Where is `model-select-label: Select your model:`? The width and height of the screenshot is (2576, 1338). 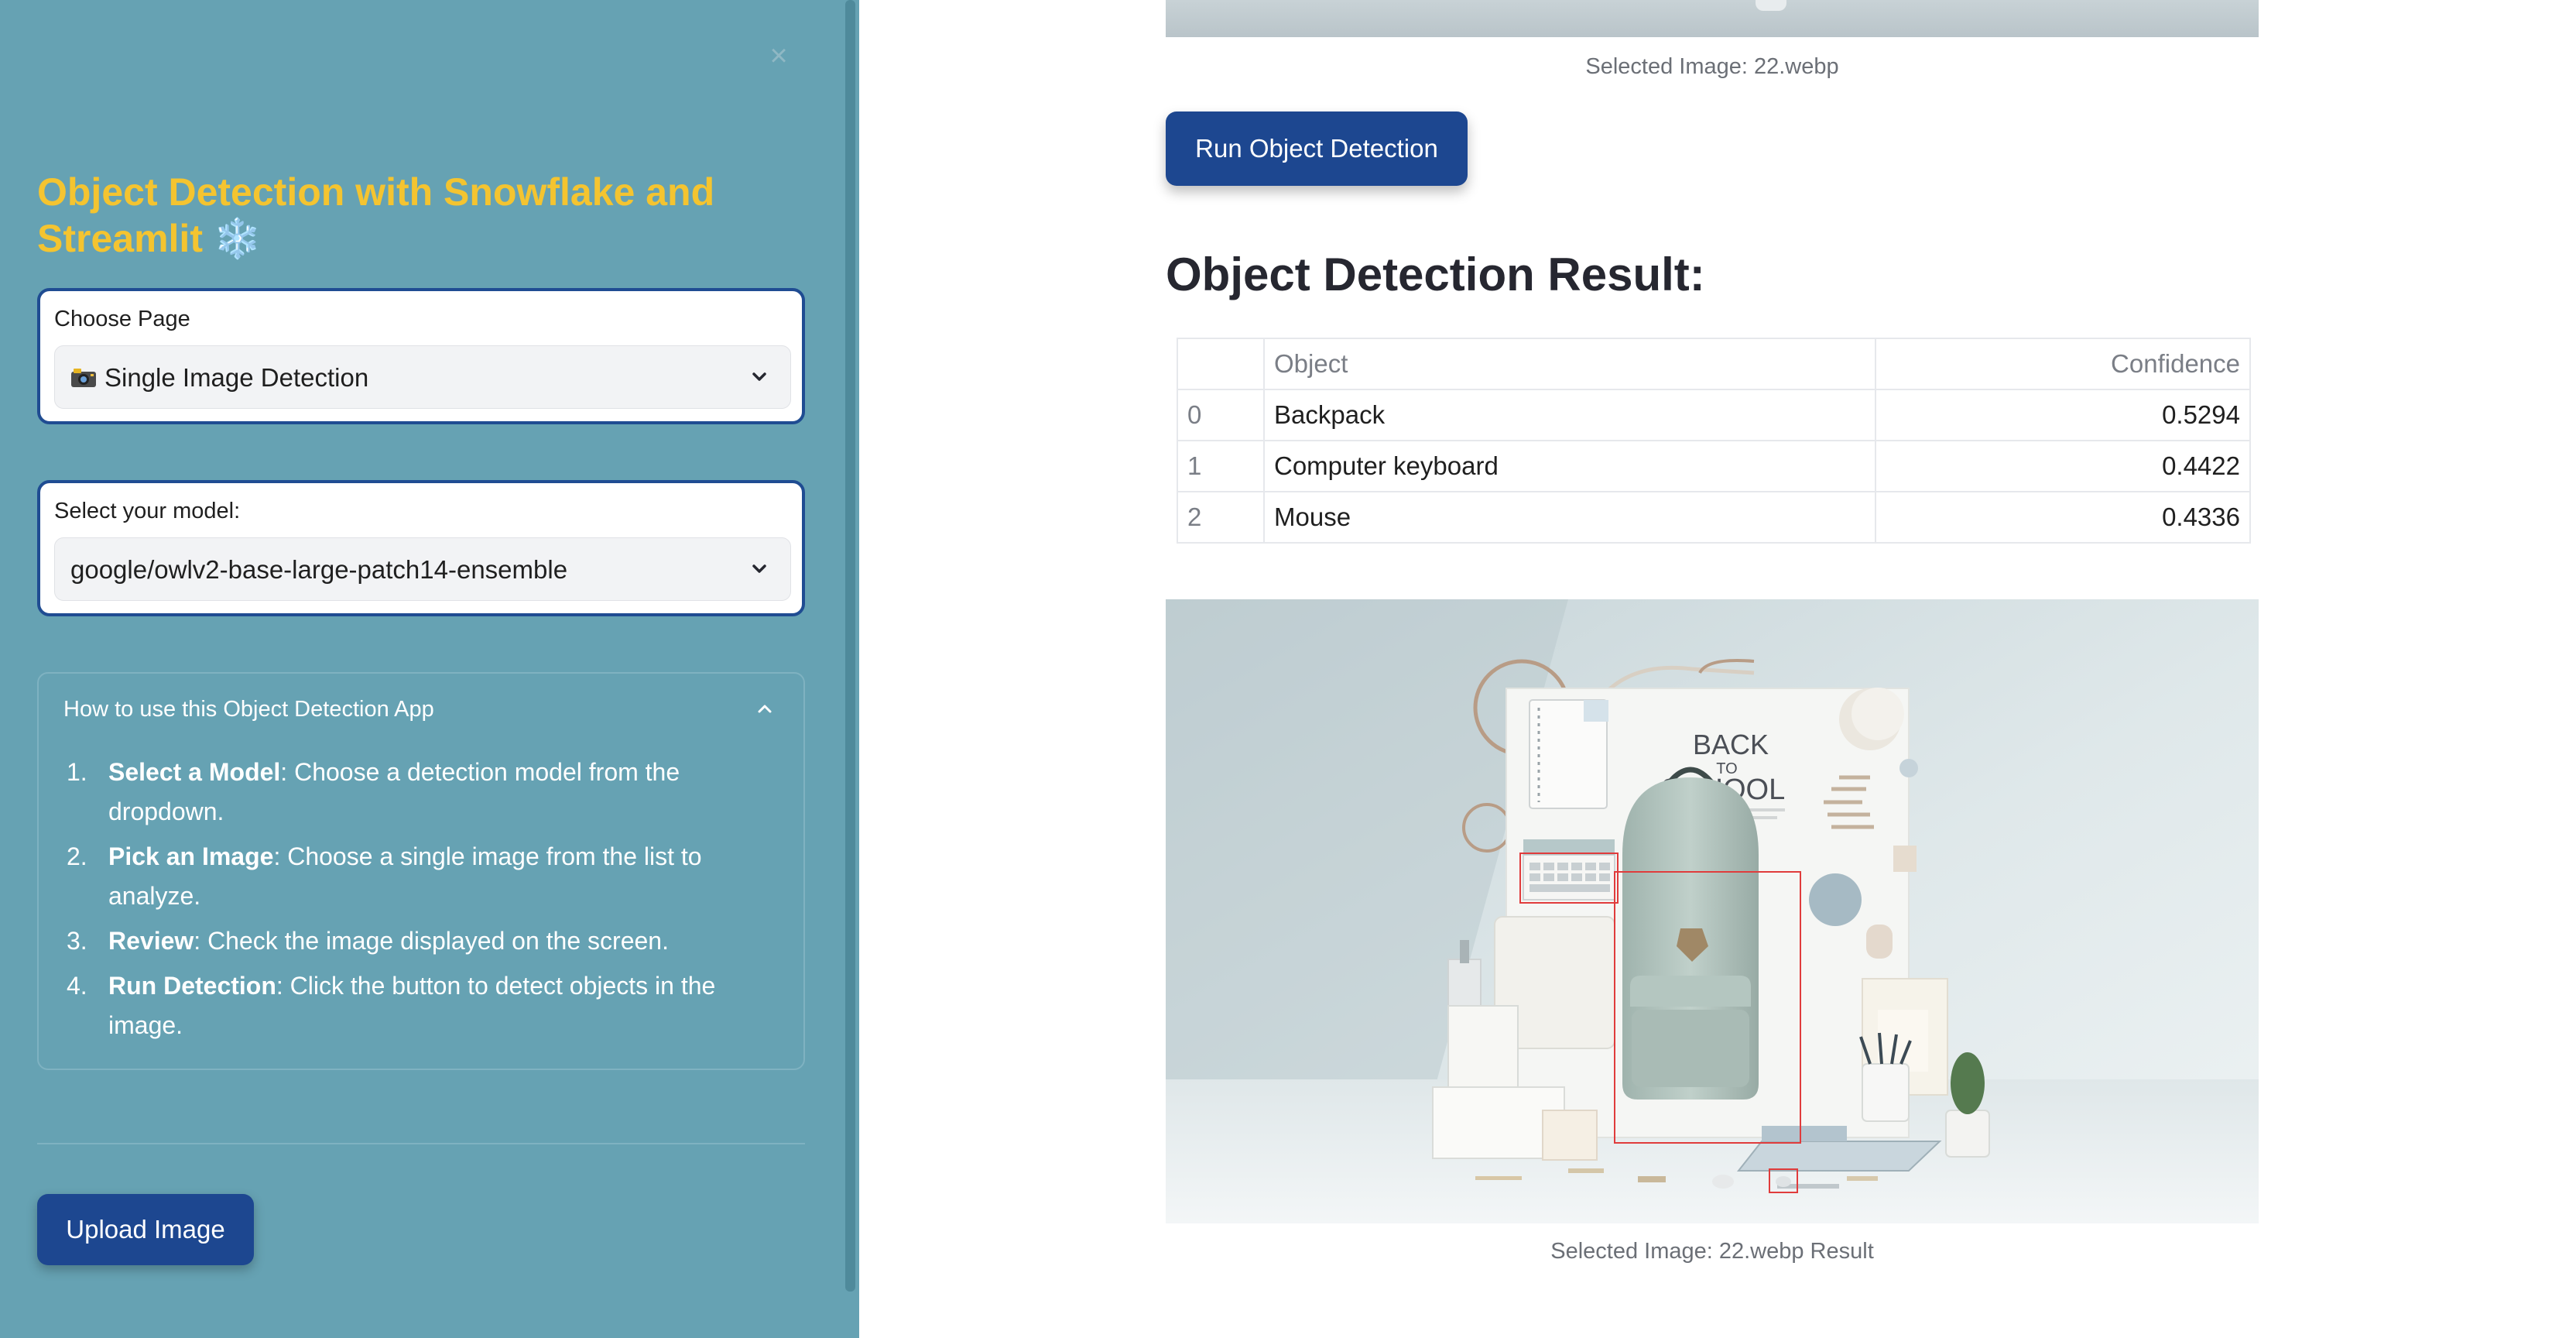 model-select-label: Select your model: is located at coordinates (147, 511).